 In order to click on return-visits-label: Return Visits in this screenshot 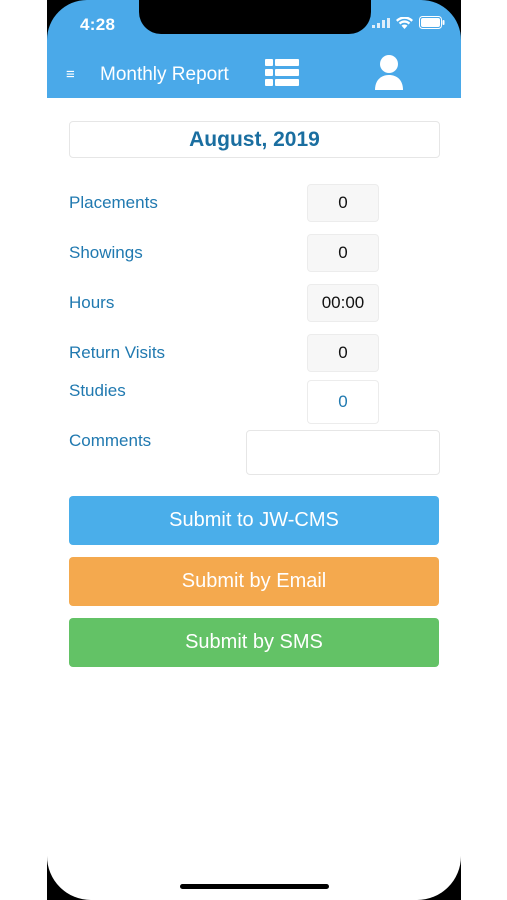, I will do `click(117, 352)`.